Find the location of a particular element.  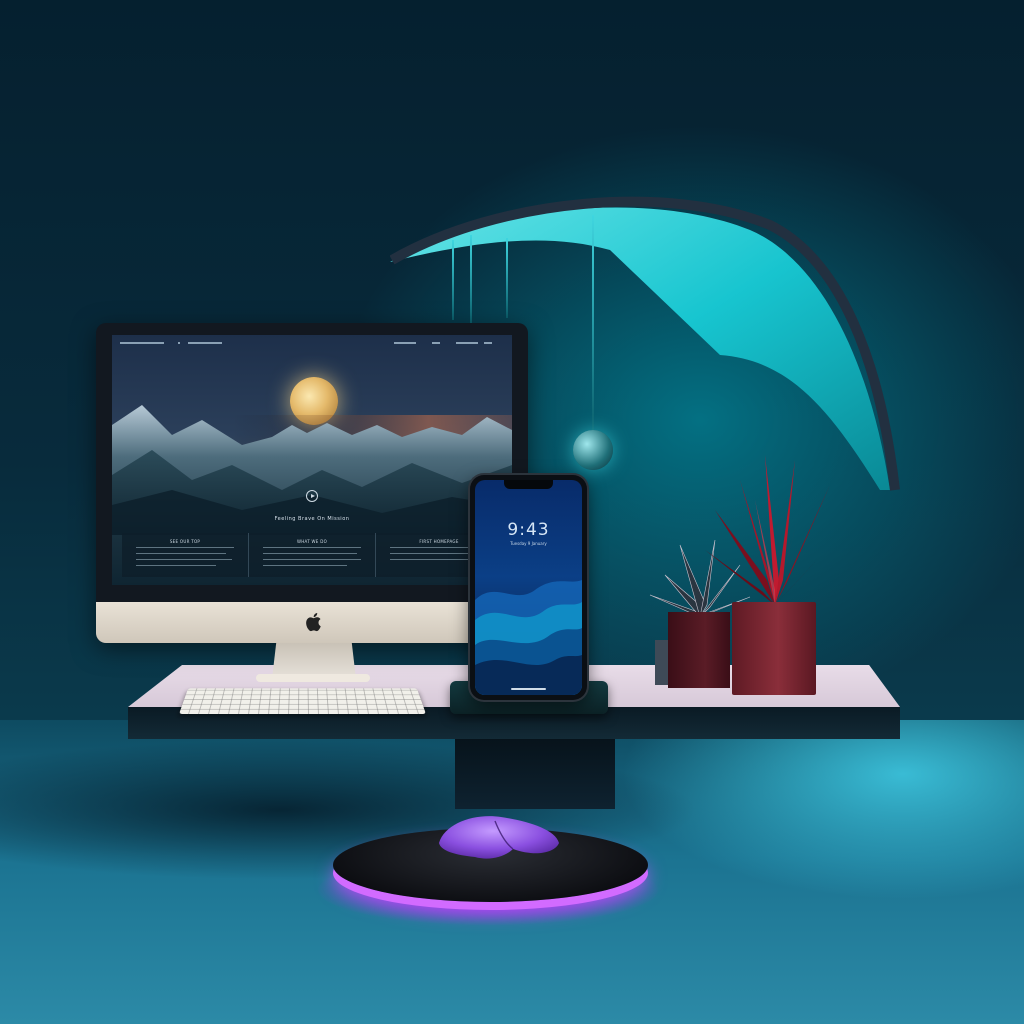

hero-caption: Feeling Brave On Mission is located at coordinates (312, 519).